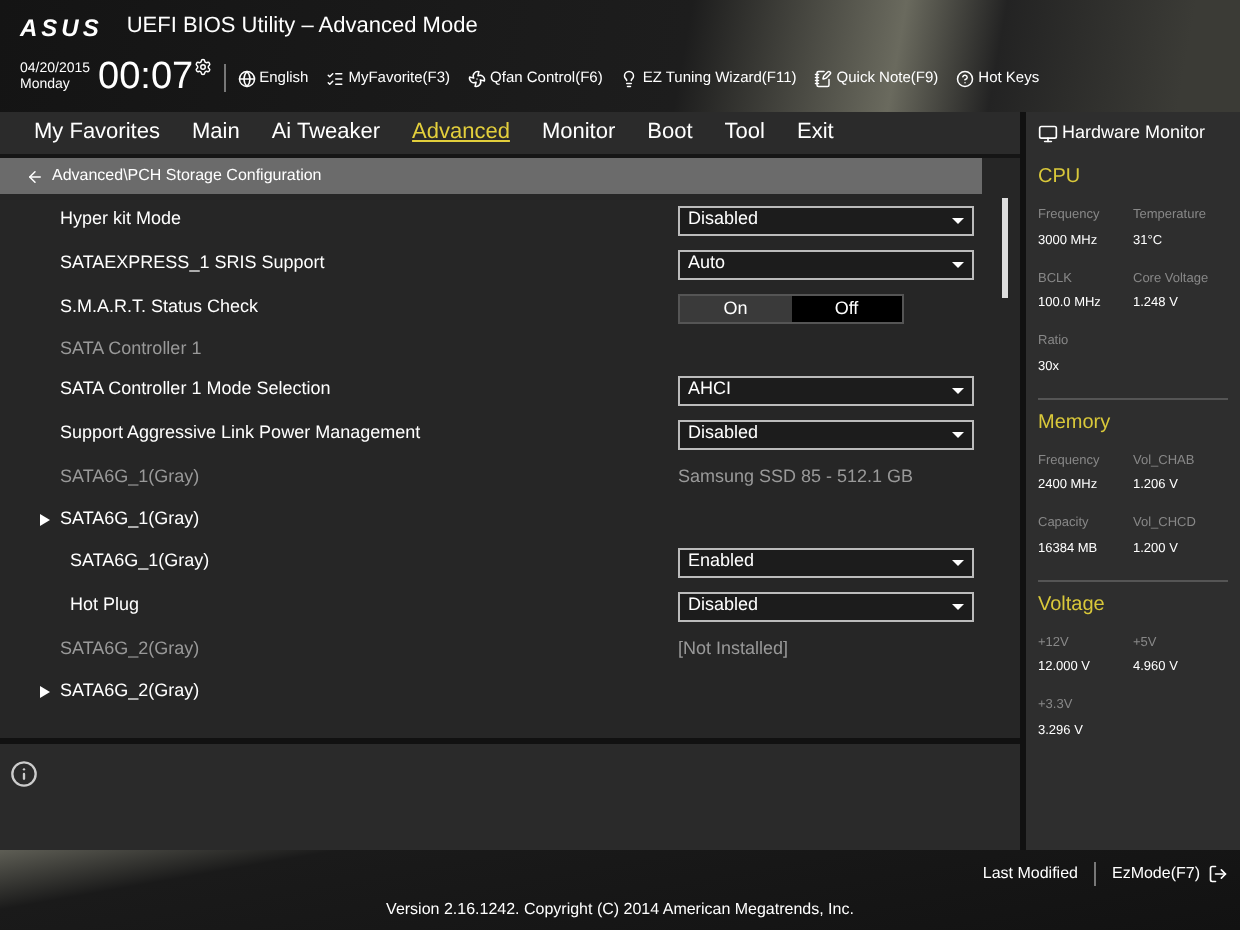 The height and width of the screenshot is (930, 1240). I want to click on setting-value: [Not Installed], so click(734, 648).